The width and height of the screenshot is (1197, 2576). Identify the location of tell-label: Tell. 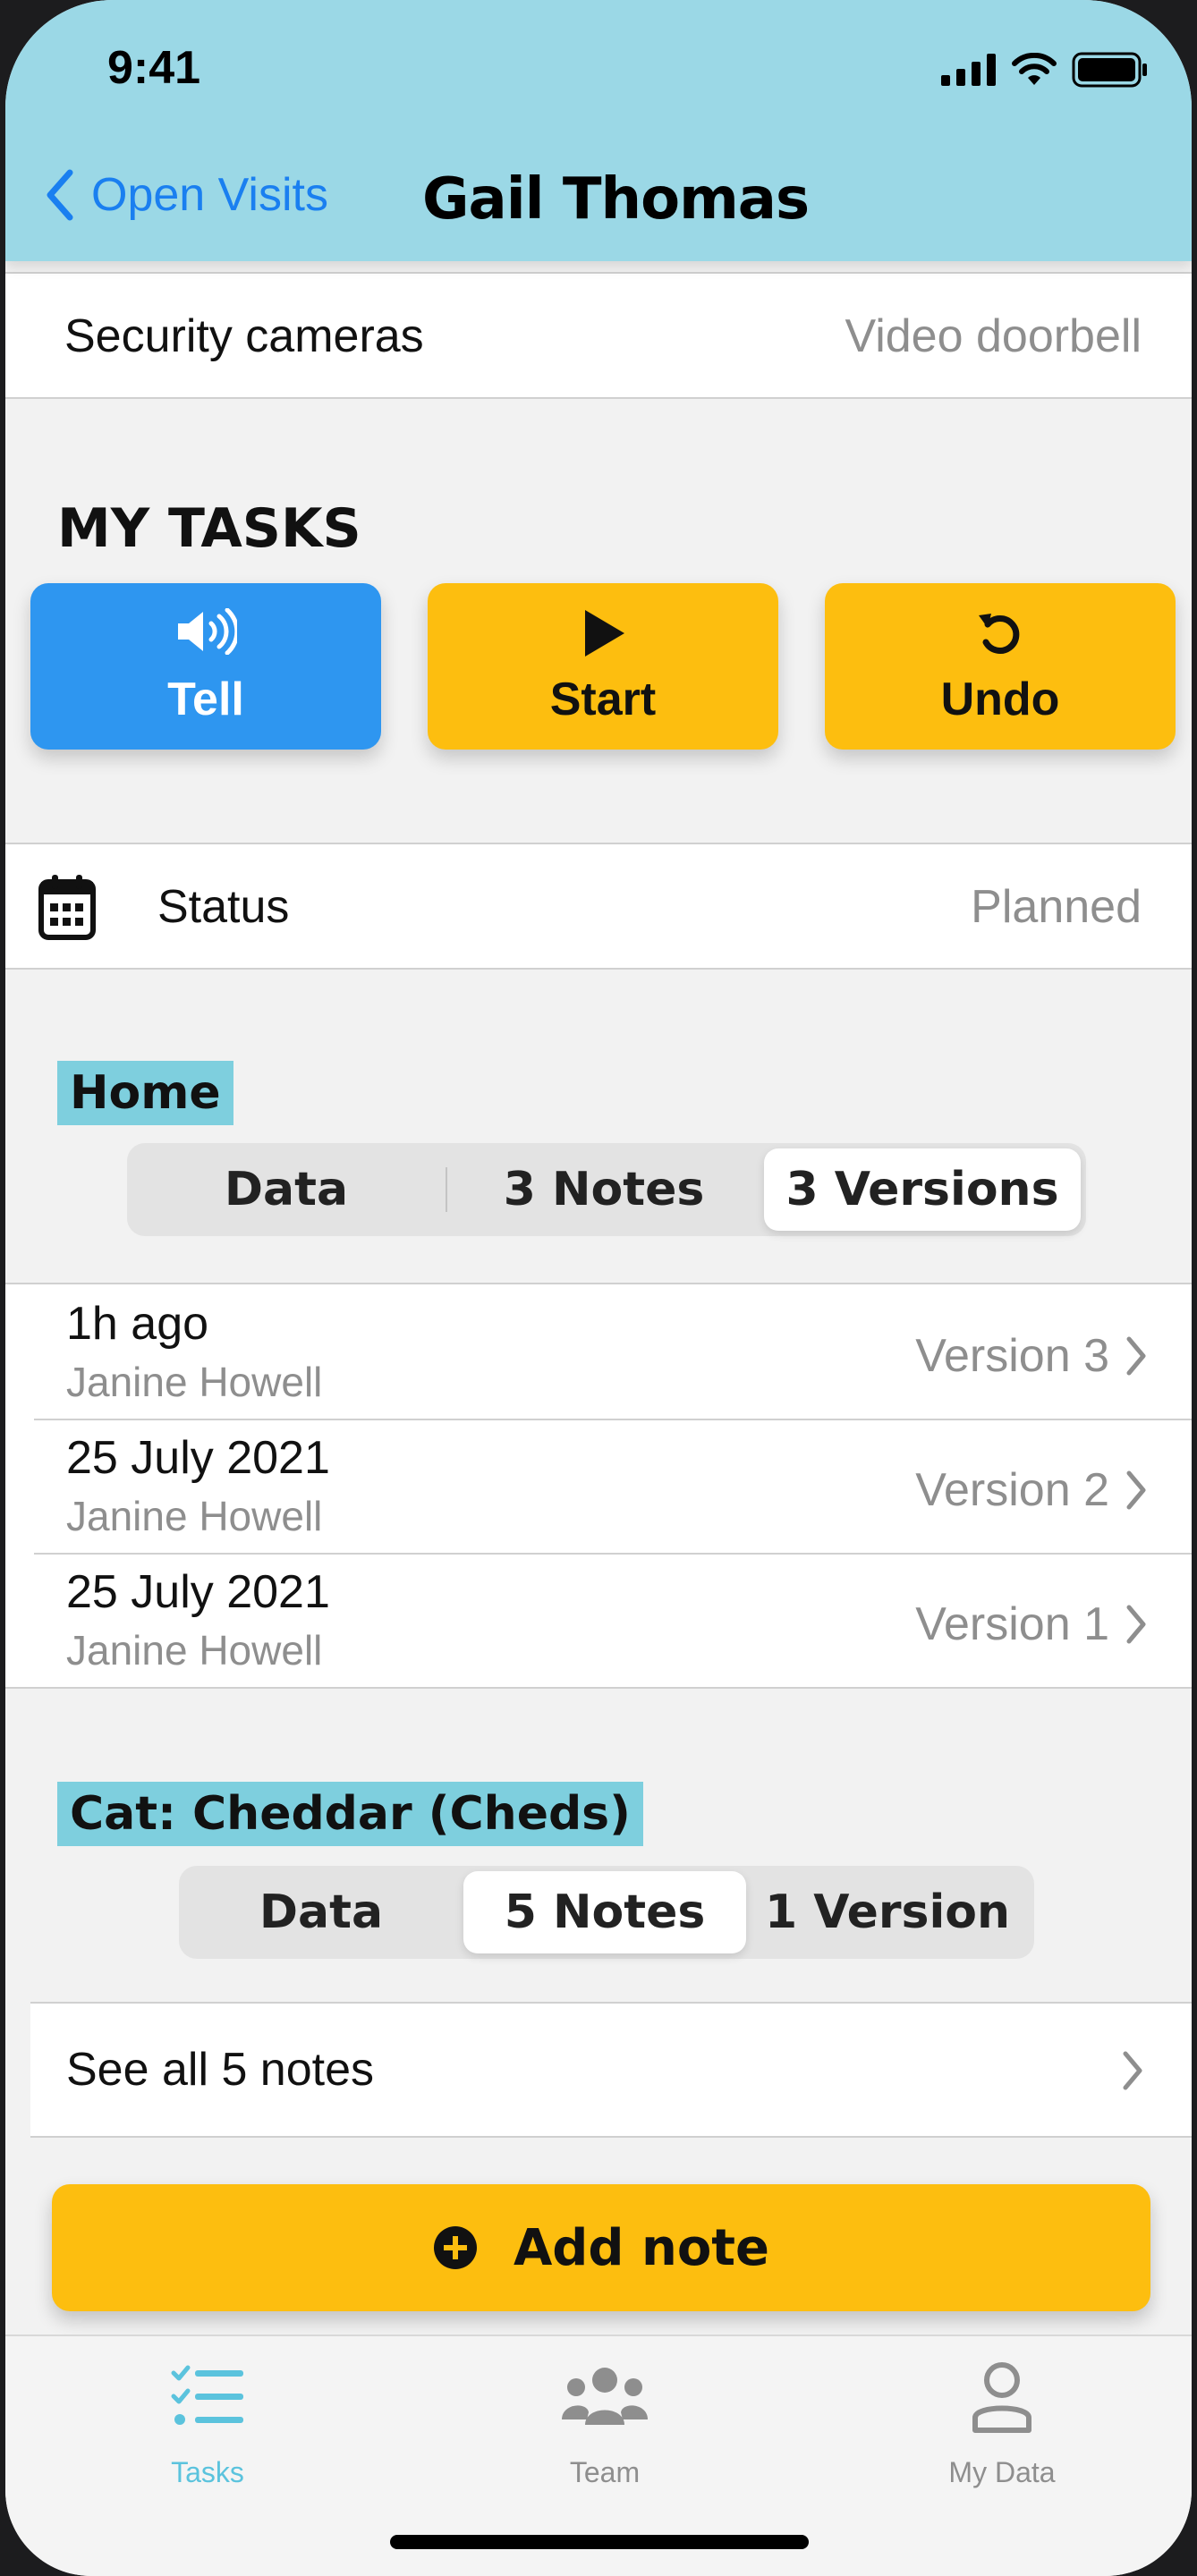
(205, 699).